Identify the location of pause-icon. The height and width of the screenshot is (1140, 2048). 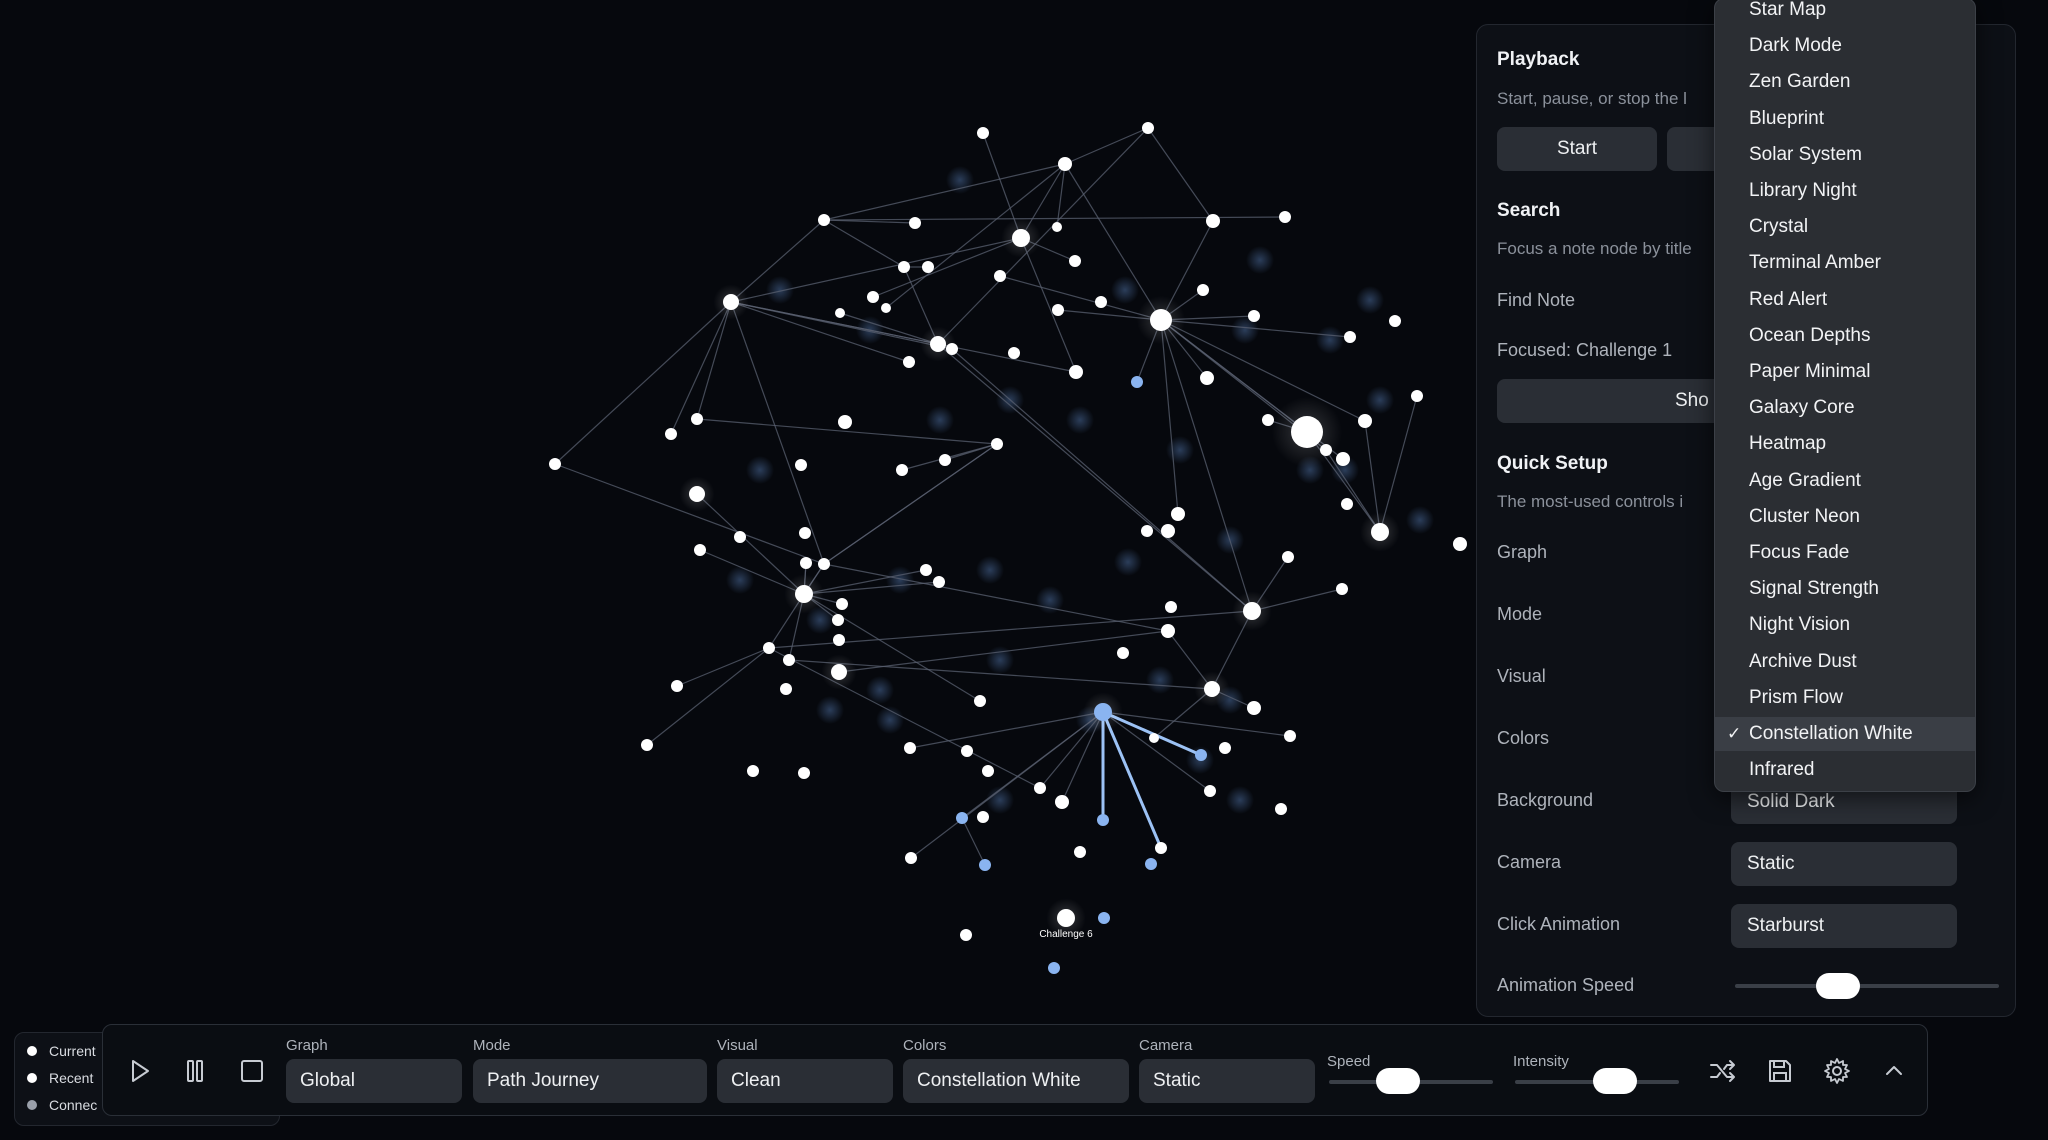
(195, 1071).